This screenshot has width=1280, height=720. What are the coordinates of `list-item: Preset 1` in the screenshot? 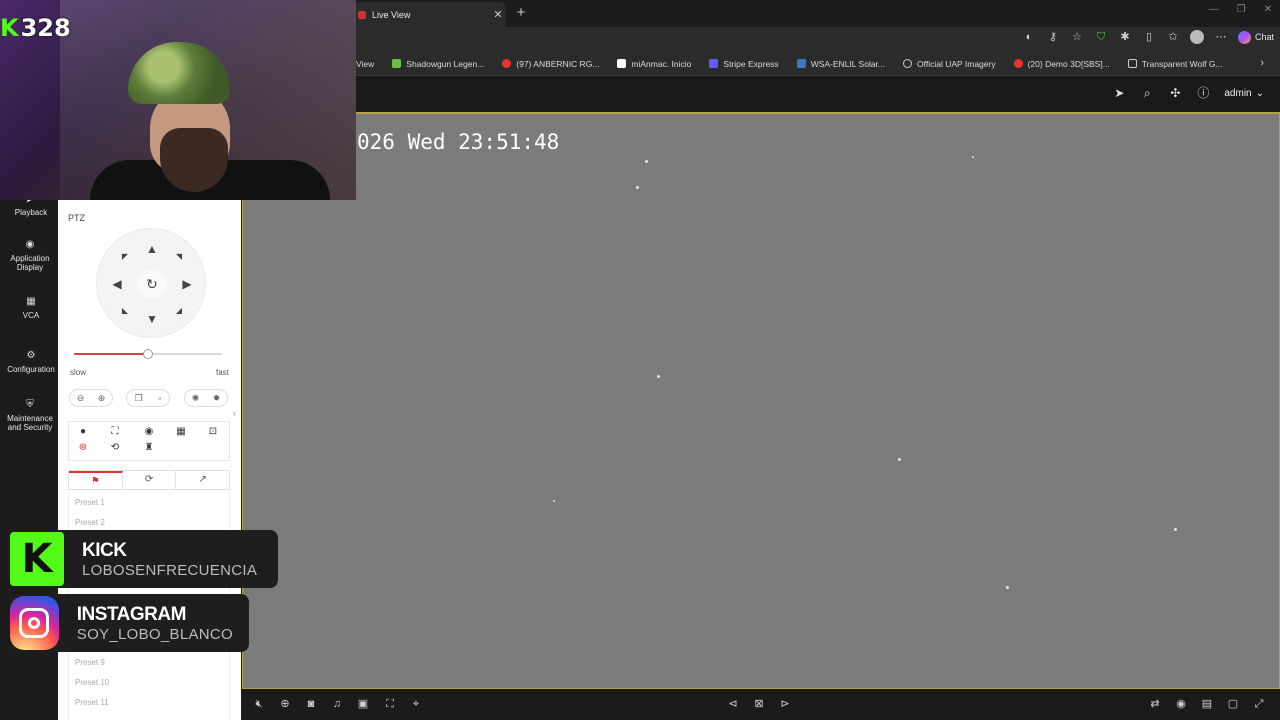 It's located at (90, 502).